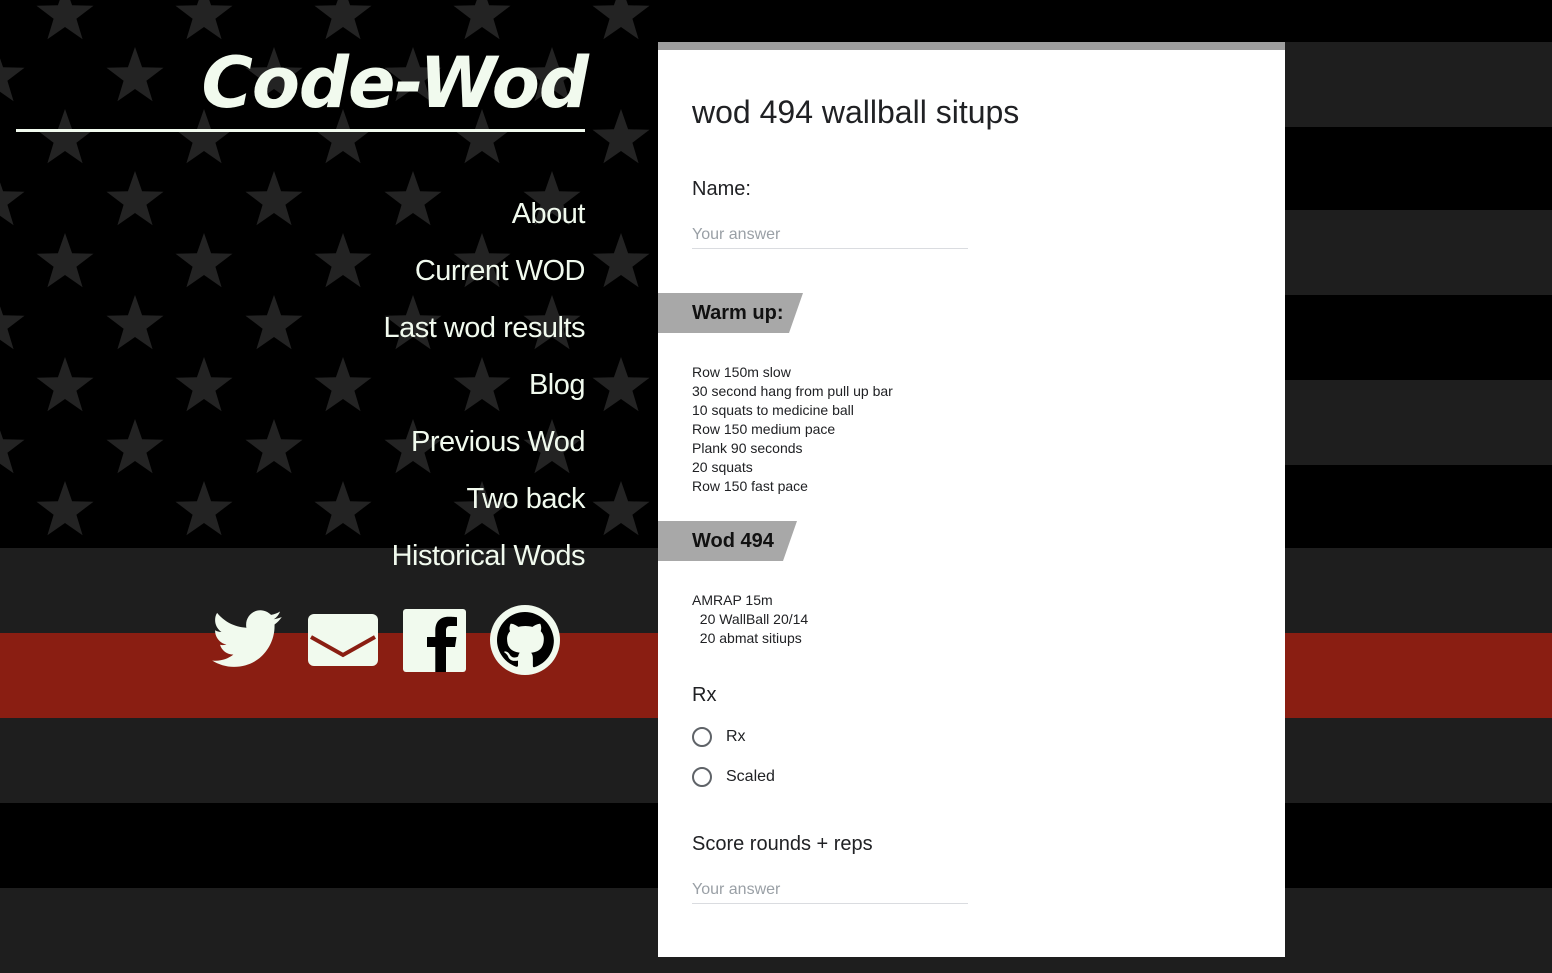 This screenshot has width=1552, height=973. Describe the element at coordinates (721, 189) in the screenshot. I see `name-label: Name:` at that location.